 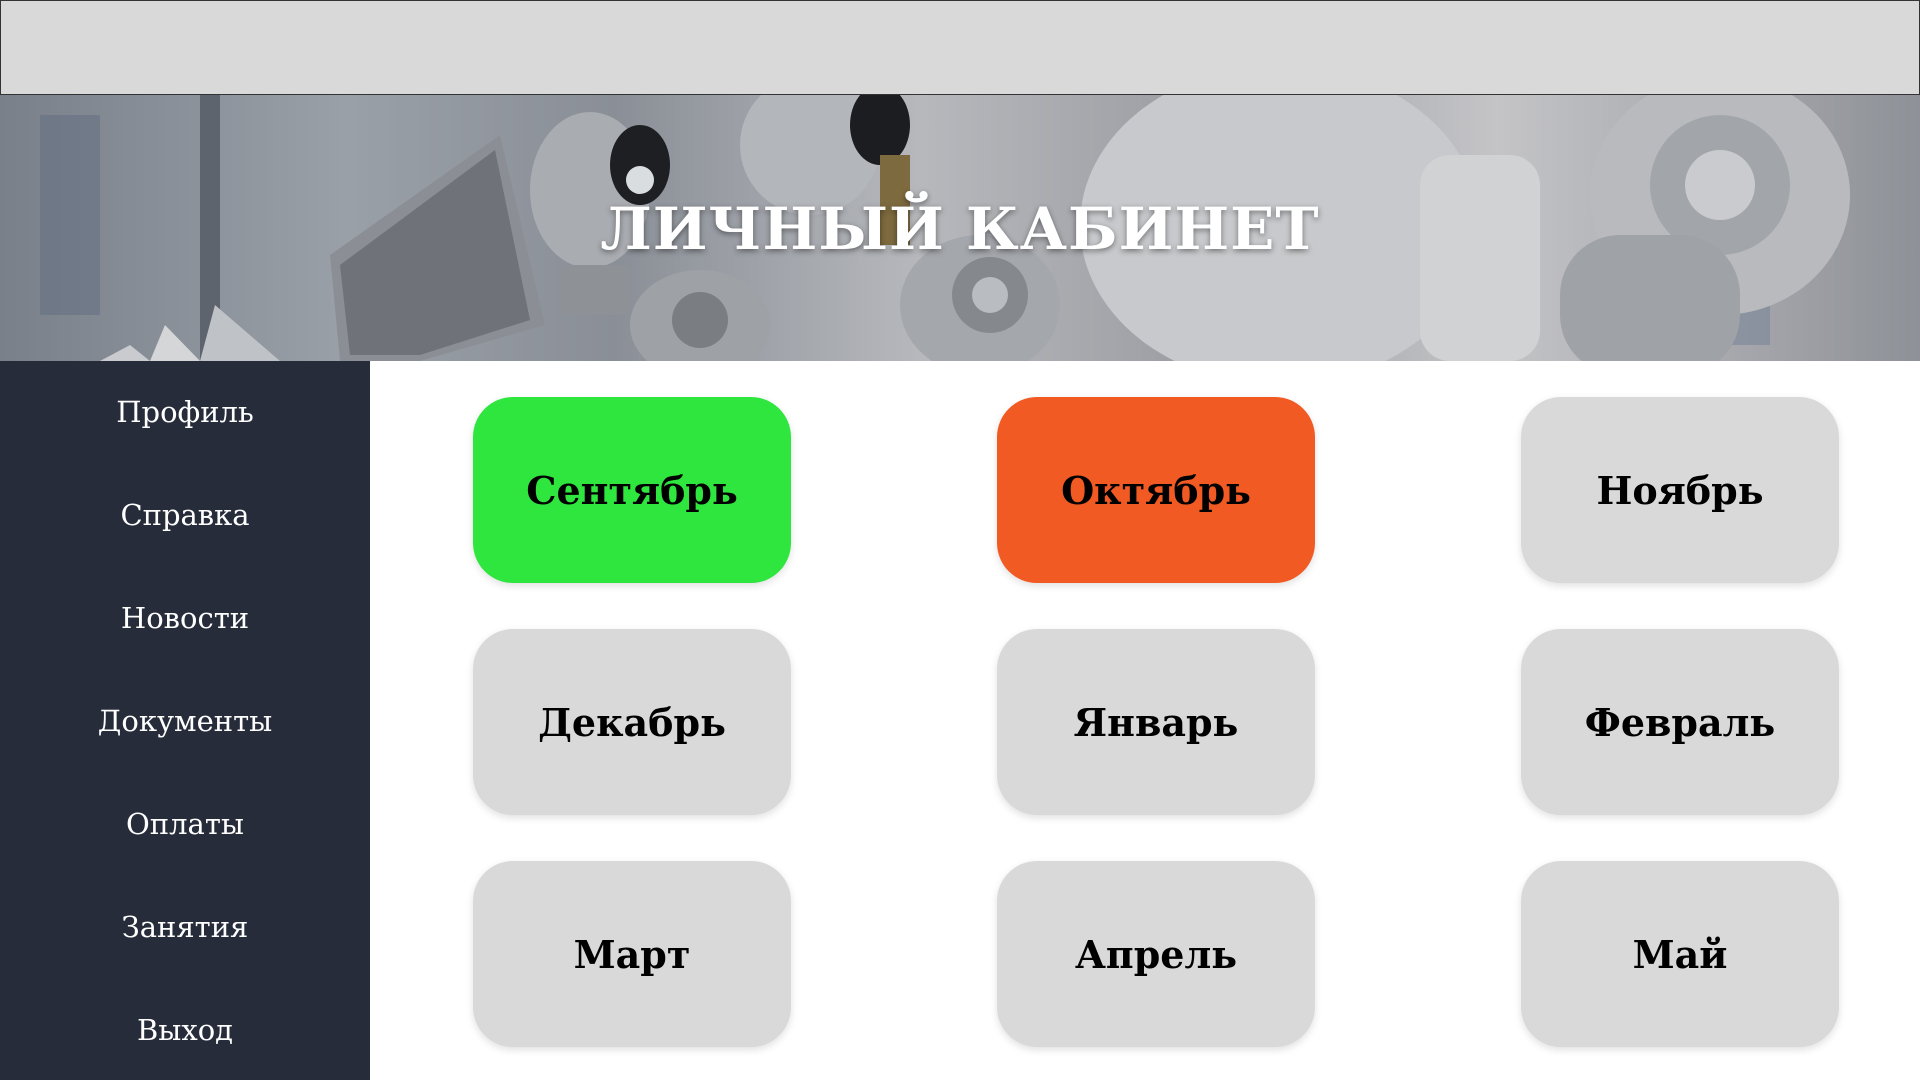 What do you see at coordinates (632, 722) in the screenshot?
I see `month-button-december: Декабрь` at bounding box center [632, 722].